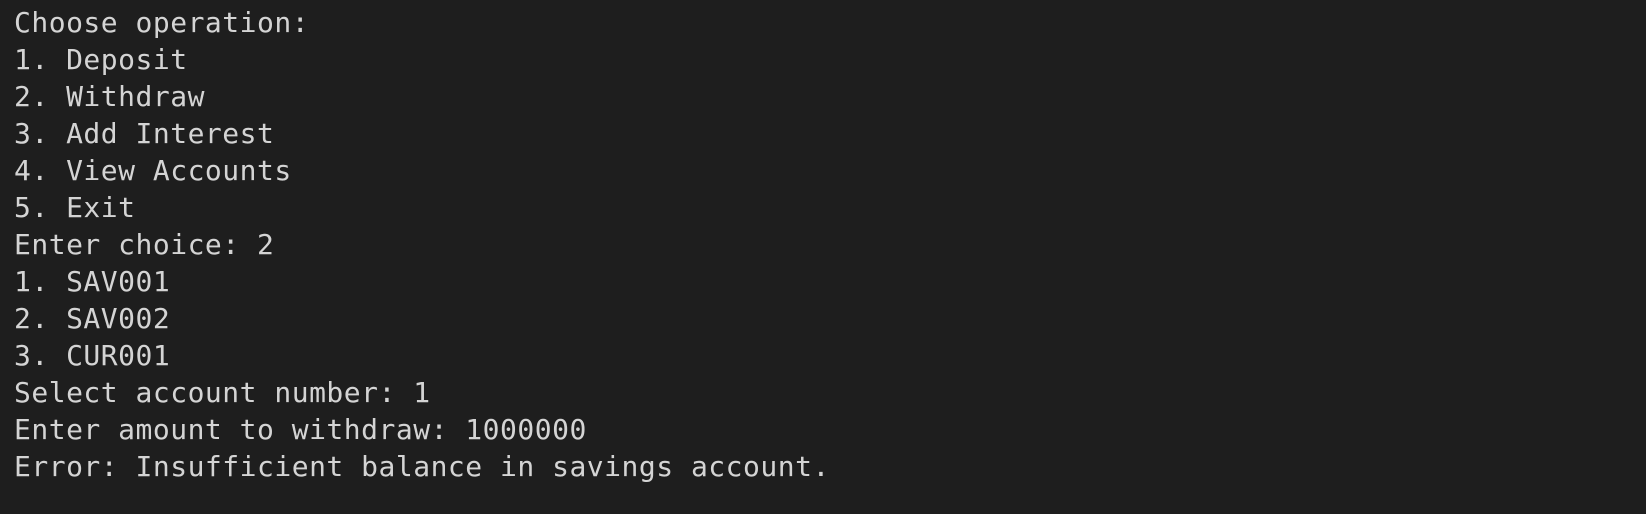 This screenshot has height=514, width=1646. Describe the element at coordinates (300, 429) in the screenshot. I see `withdraw-amount-line: Enter amount to withdraw: 1000000` at that location.